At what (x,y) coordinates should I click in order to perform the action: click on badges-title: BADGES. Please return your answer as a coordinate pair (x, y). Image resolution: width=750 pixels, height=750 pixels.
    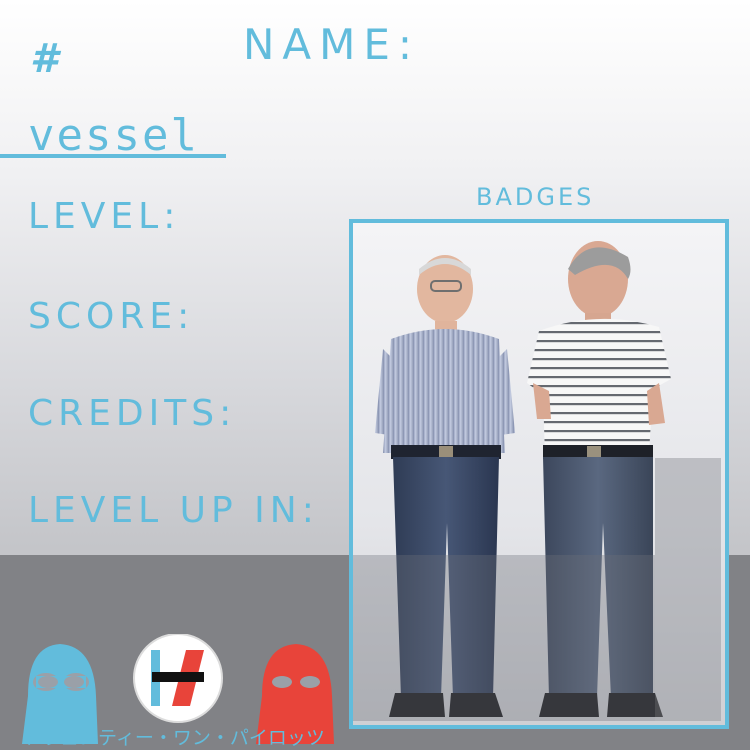
    Looking at the image, I should click on (535, 197).